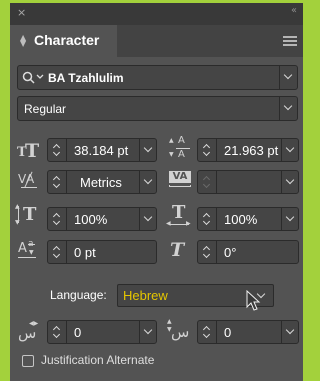 Image resolution: width=320 pixels, height=381 pixels. Describe the element at coordinates (177, 250) in the screenshot. I see `skew-icon: T` at that location.